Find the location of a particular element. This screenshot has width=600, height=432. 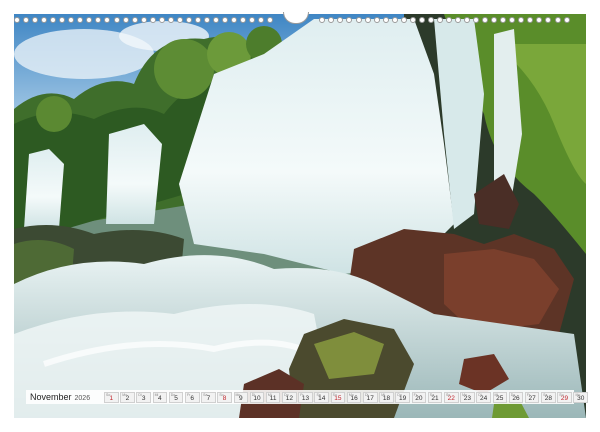

day-cell: Mo 16 is located at coordinates (354, 397).